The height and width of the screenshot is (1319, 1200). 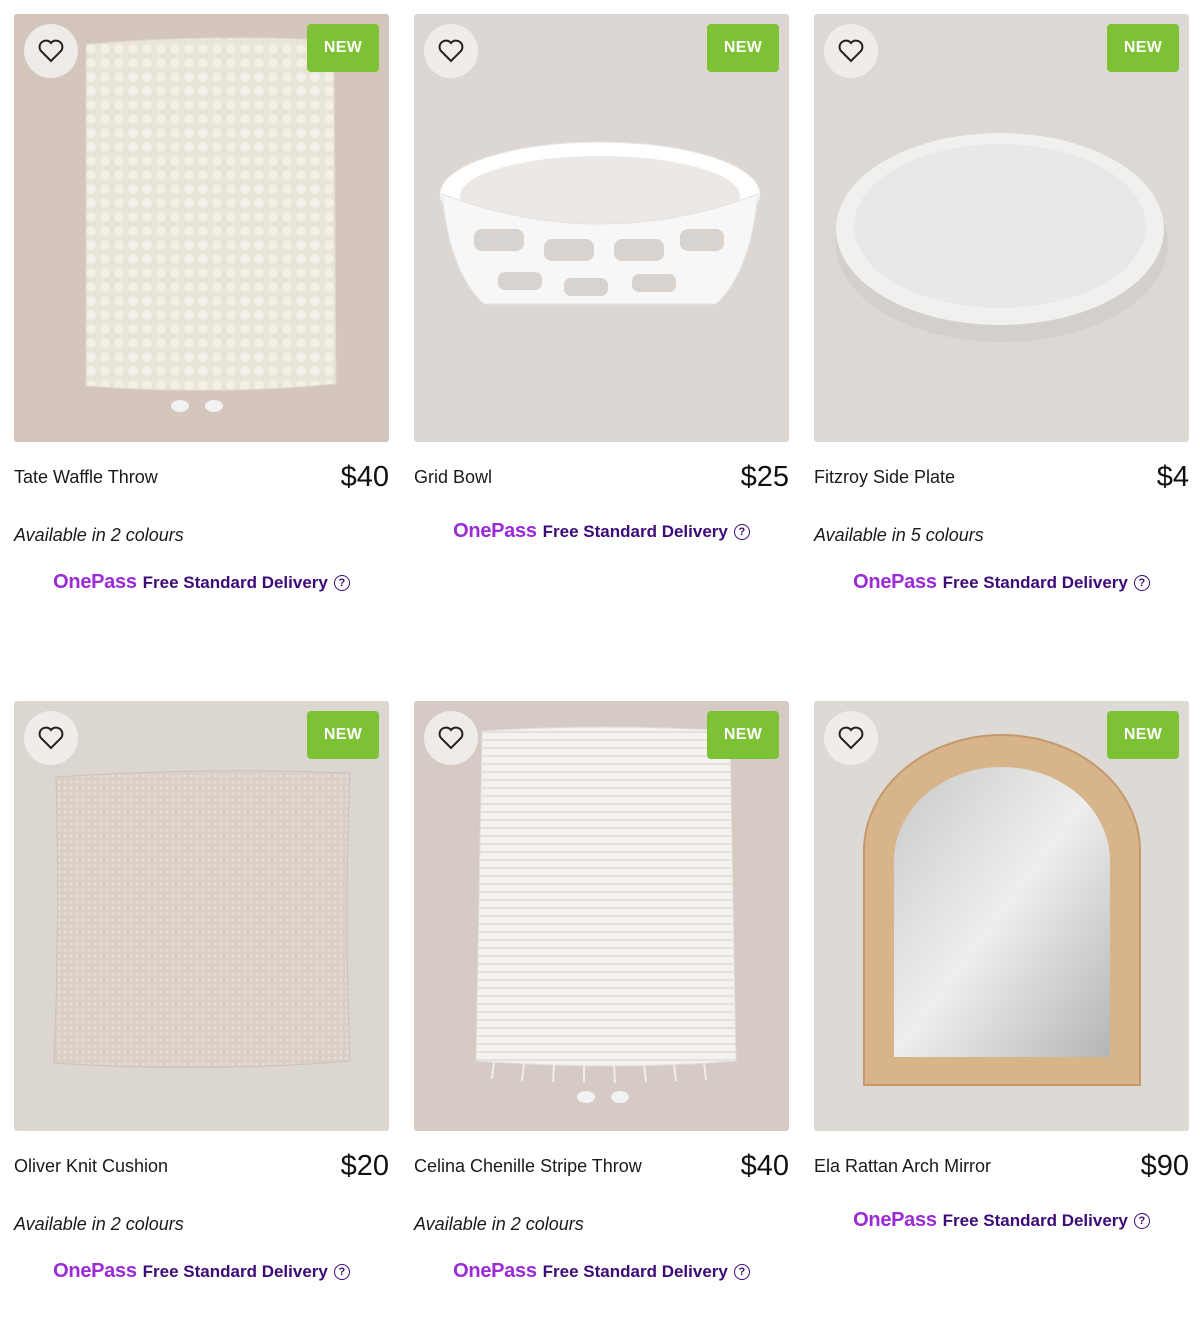 What do you see at coordinates (1172, 477) in the screenshot?
I see `product-price: $4` at bounding box center [1172, 477].